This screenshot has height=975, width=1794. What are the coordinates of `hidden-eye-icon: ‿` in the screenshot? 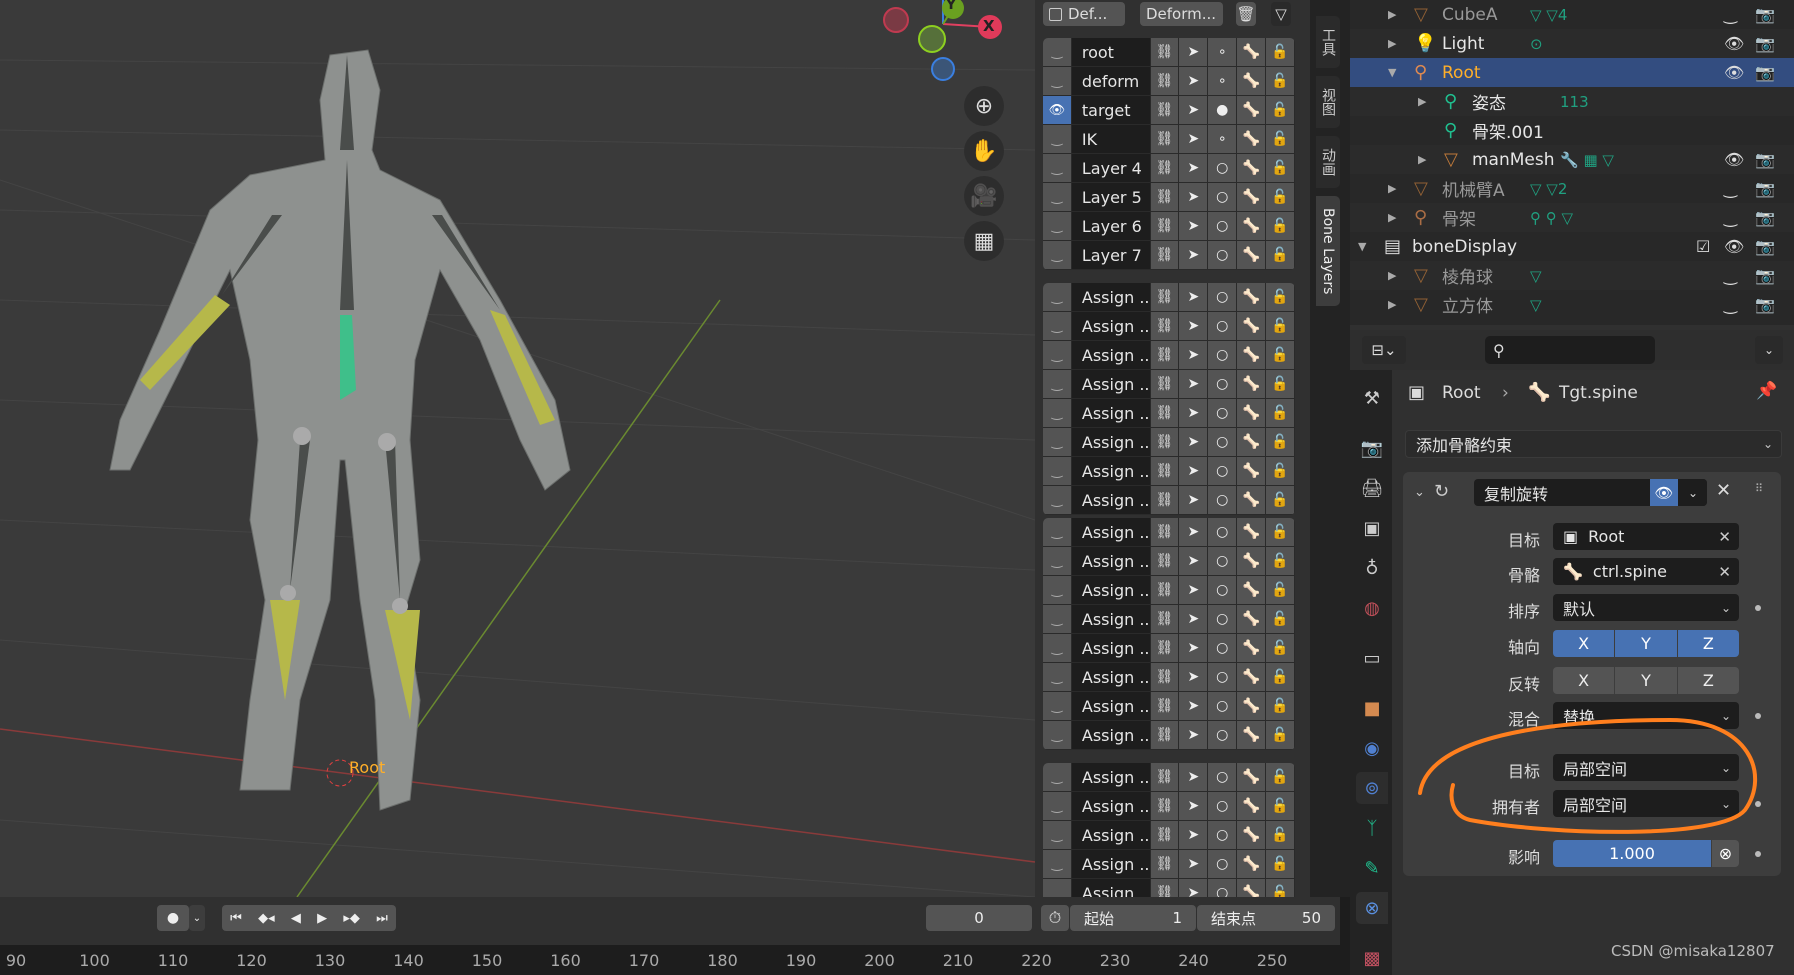 It's located at (1730, 275).